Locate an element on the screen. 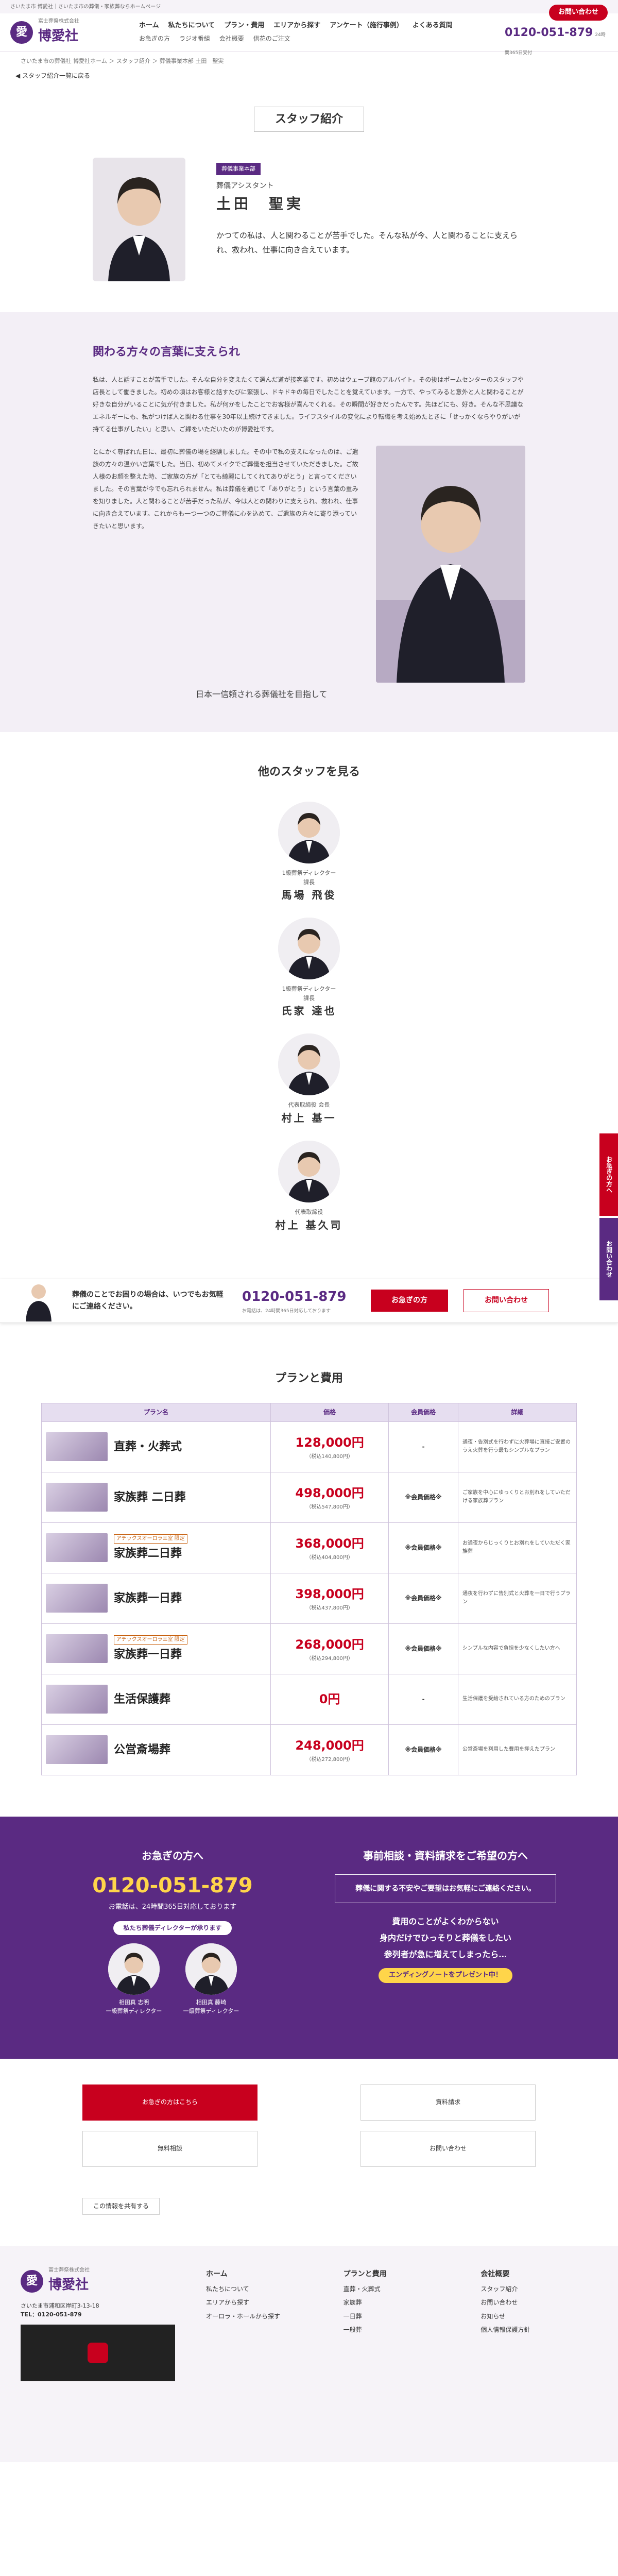  plan-name-cell: 家族葬 二日葬 is located at coordinates (156, 1497).